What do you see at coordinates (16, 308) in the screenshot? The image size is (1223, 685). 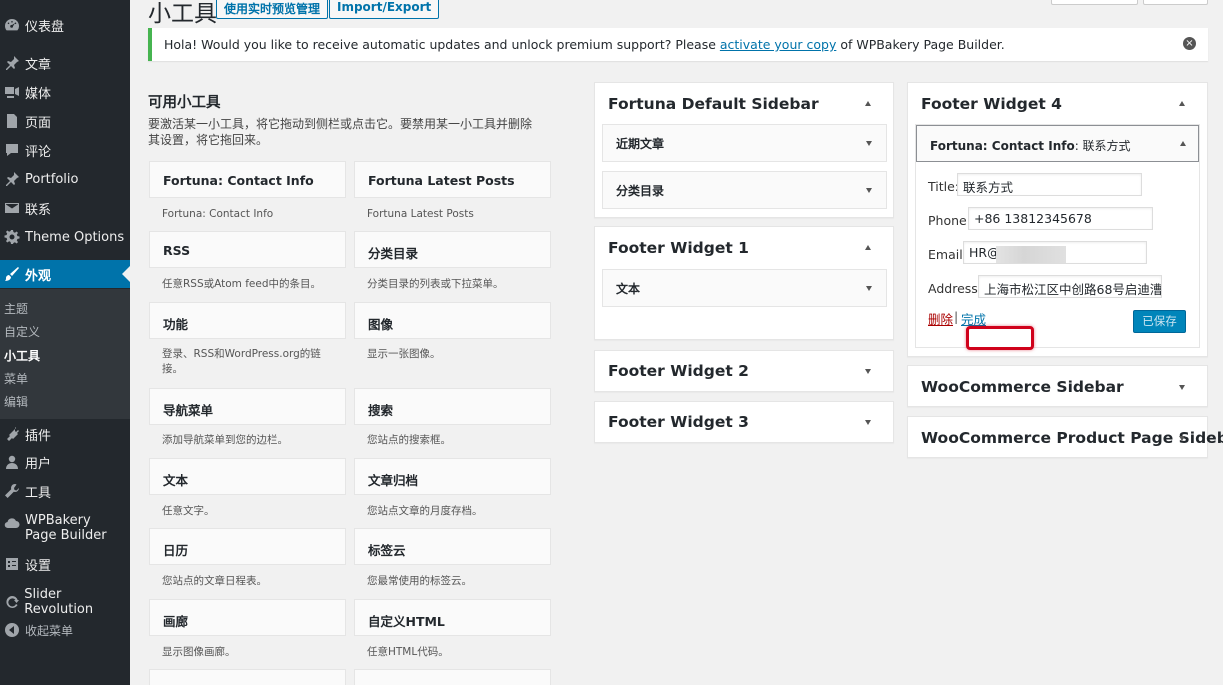 I see `submenu-themes: 主题` at bounding box center [16, 308].